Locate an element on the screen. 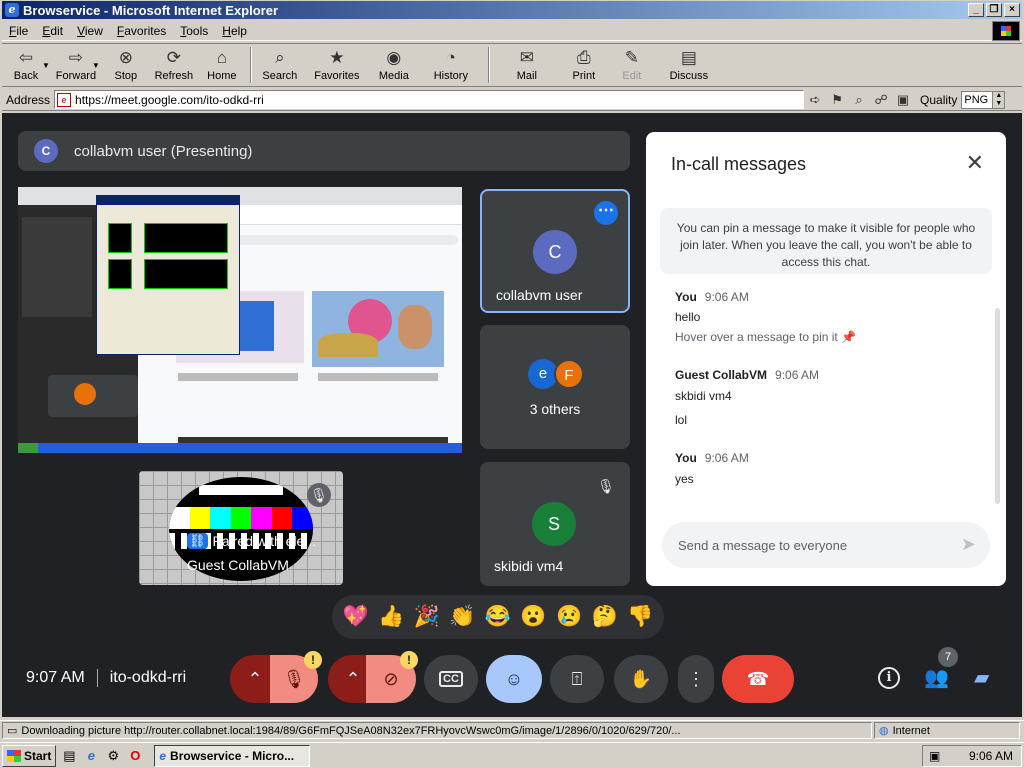  ie-quicklaunch-icon: e is located at coordinates (91, 756).